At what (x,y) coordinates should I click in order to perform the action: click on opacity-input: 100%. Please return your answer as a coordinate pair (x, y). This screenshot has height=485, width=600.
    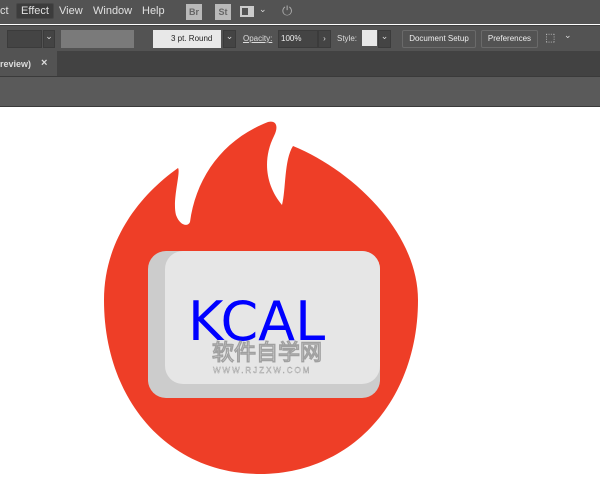
    Looking at the image, I should click on (298, 39).